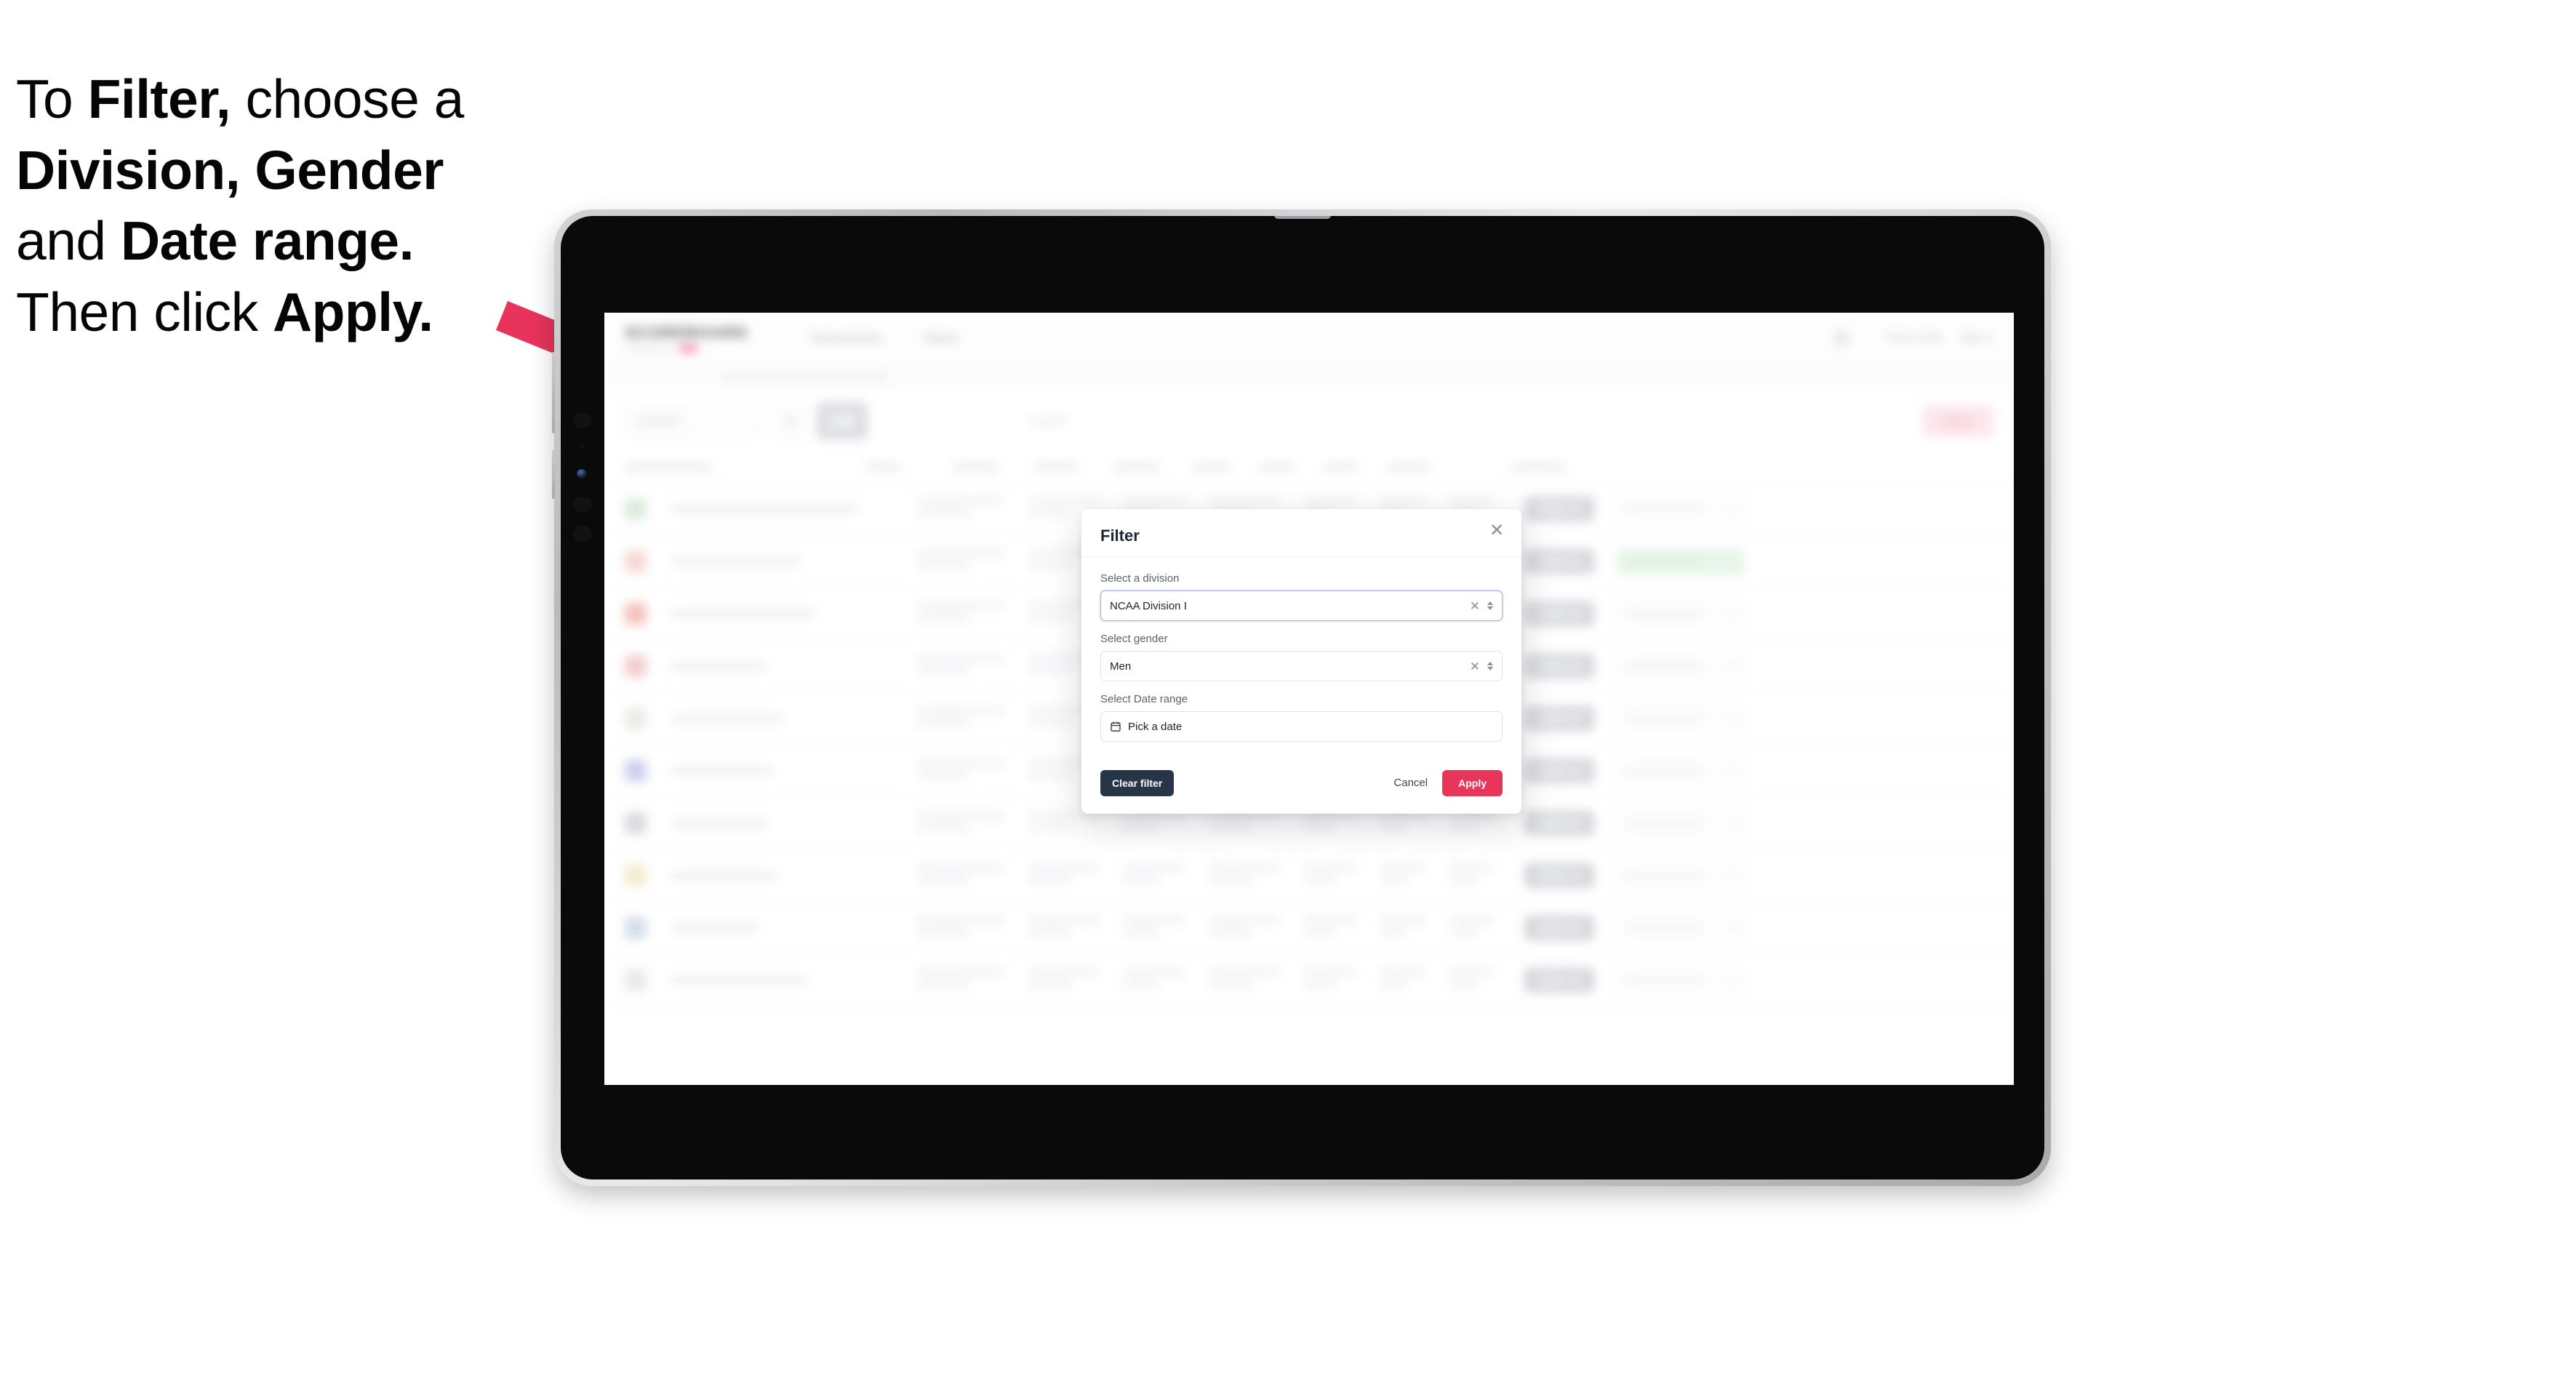  Describe the element at coordinates (1155, 727) in the screenshot. I see `date-range-placeholder: Pick a date` at that location.